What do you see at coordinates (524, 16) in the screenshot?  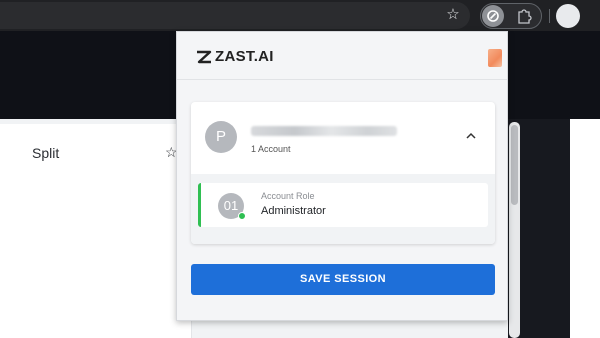 I see `puzzle-icon` at bounding box center [524, 16].